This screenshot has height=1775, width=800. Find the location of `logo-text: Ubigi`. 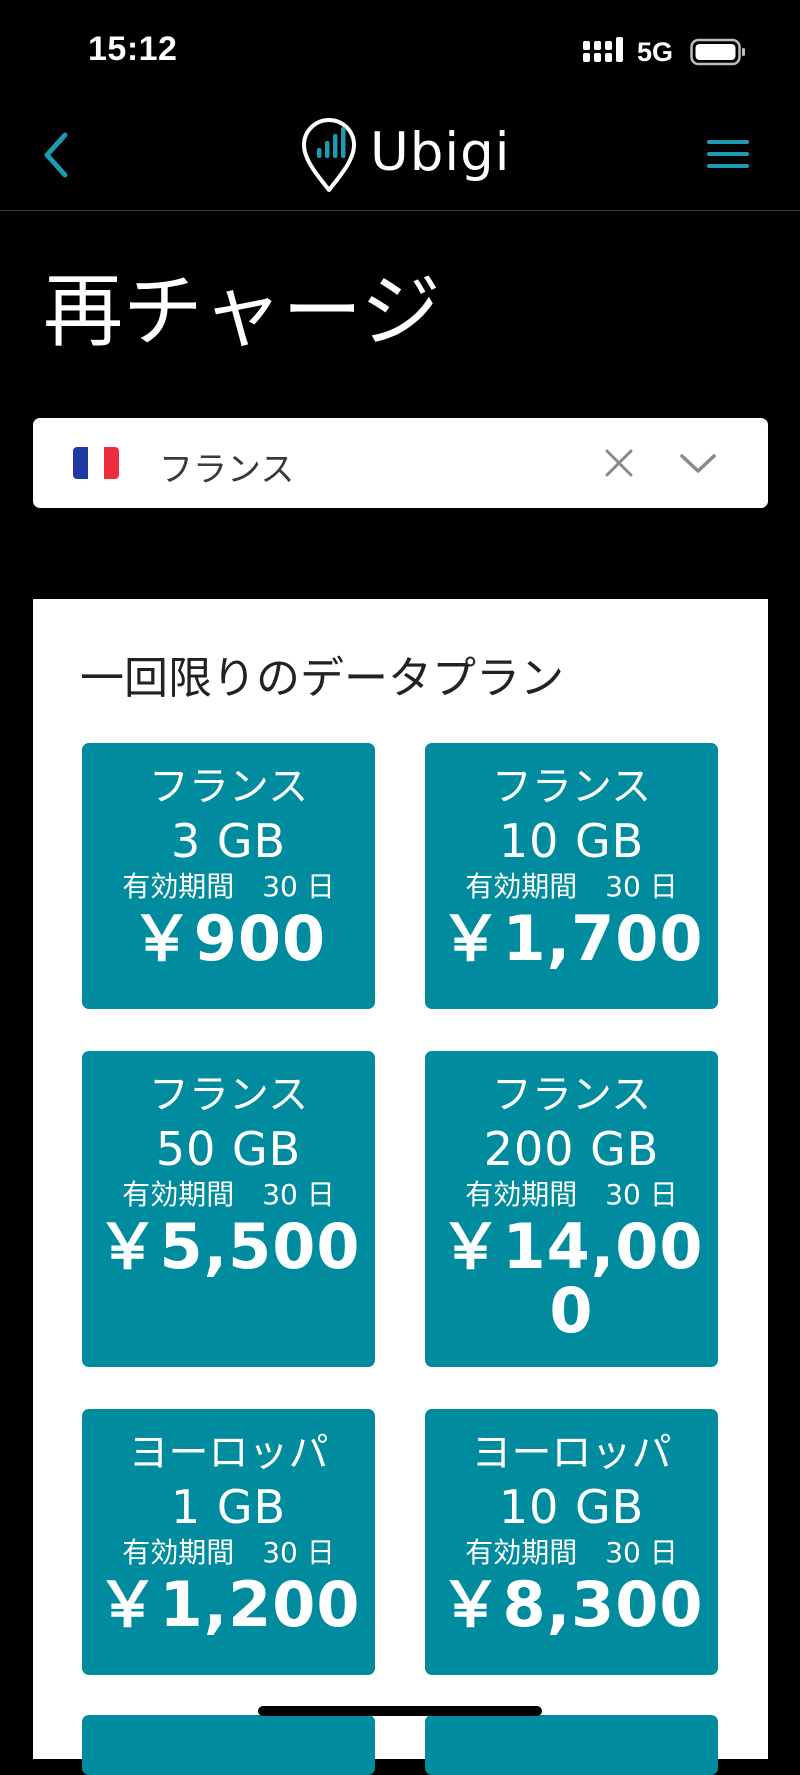

logo-text: Ubigi is located at coordinates (440, 152).